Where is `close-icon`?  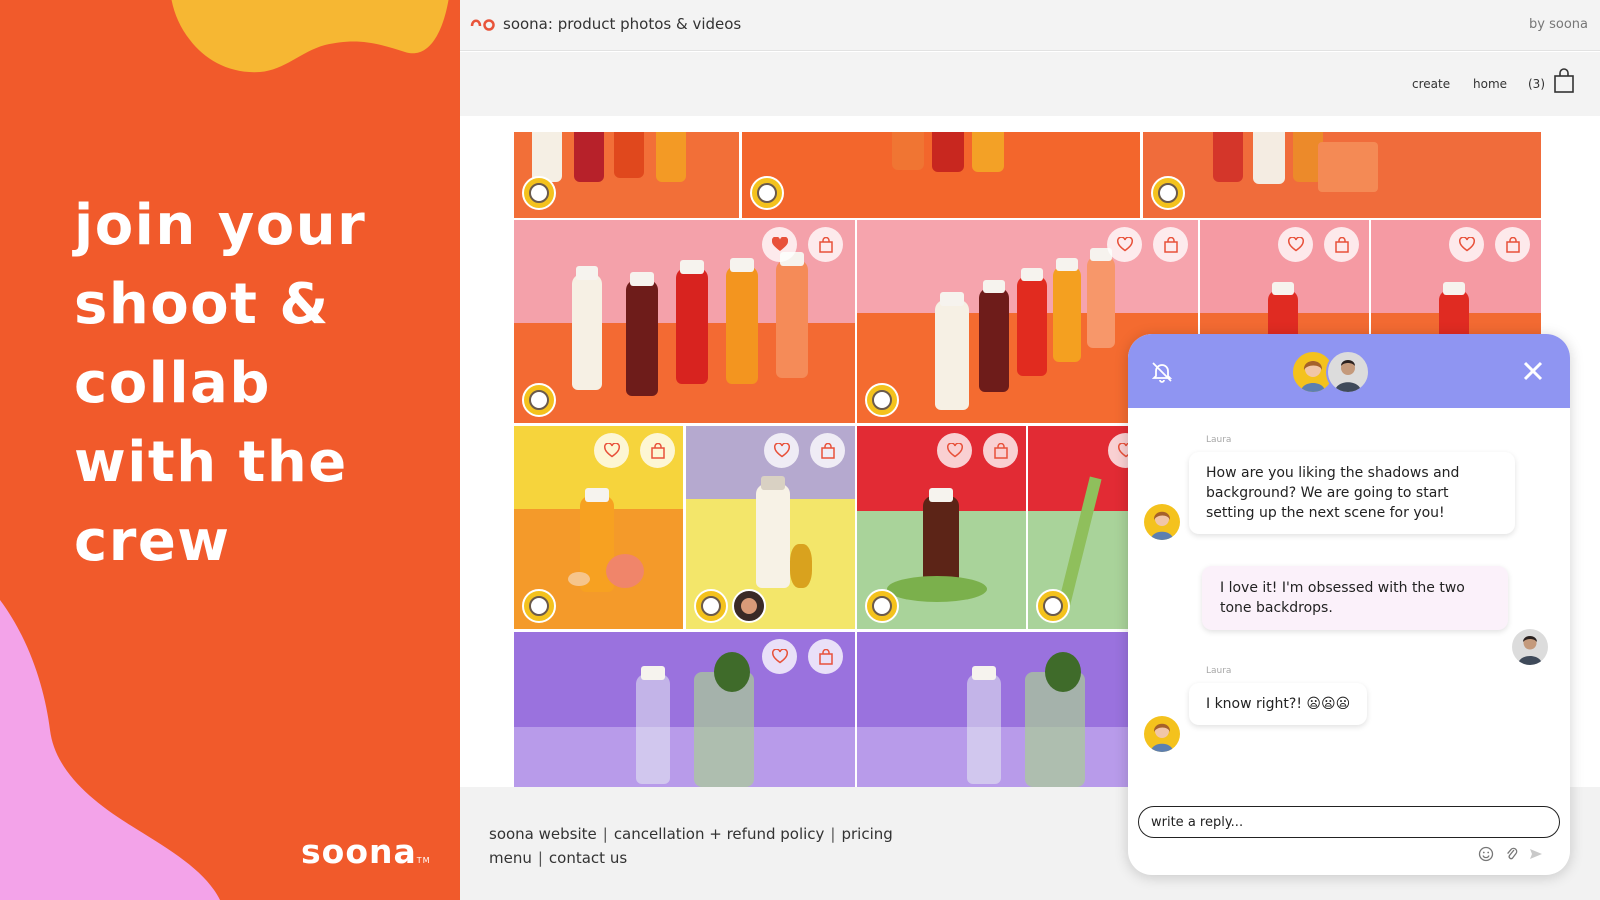 close-icon is located at coordinates (1533, 371).